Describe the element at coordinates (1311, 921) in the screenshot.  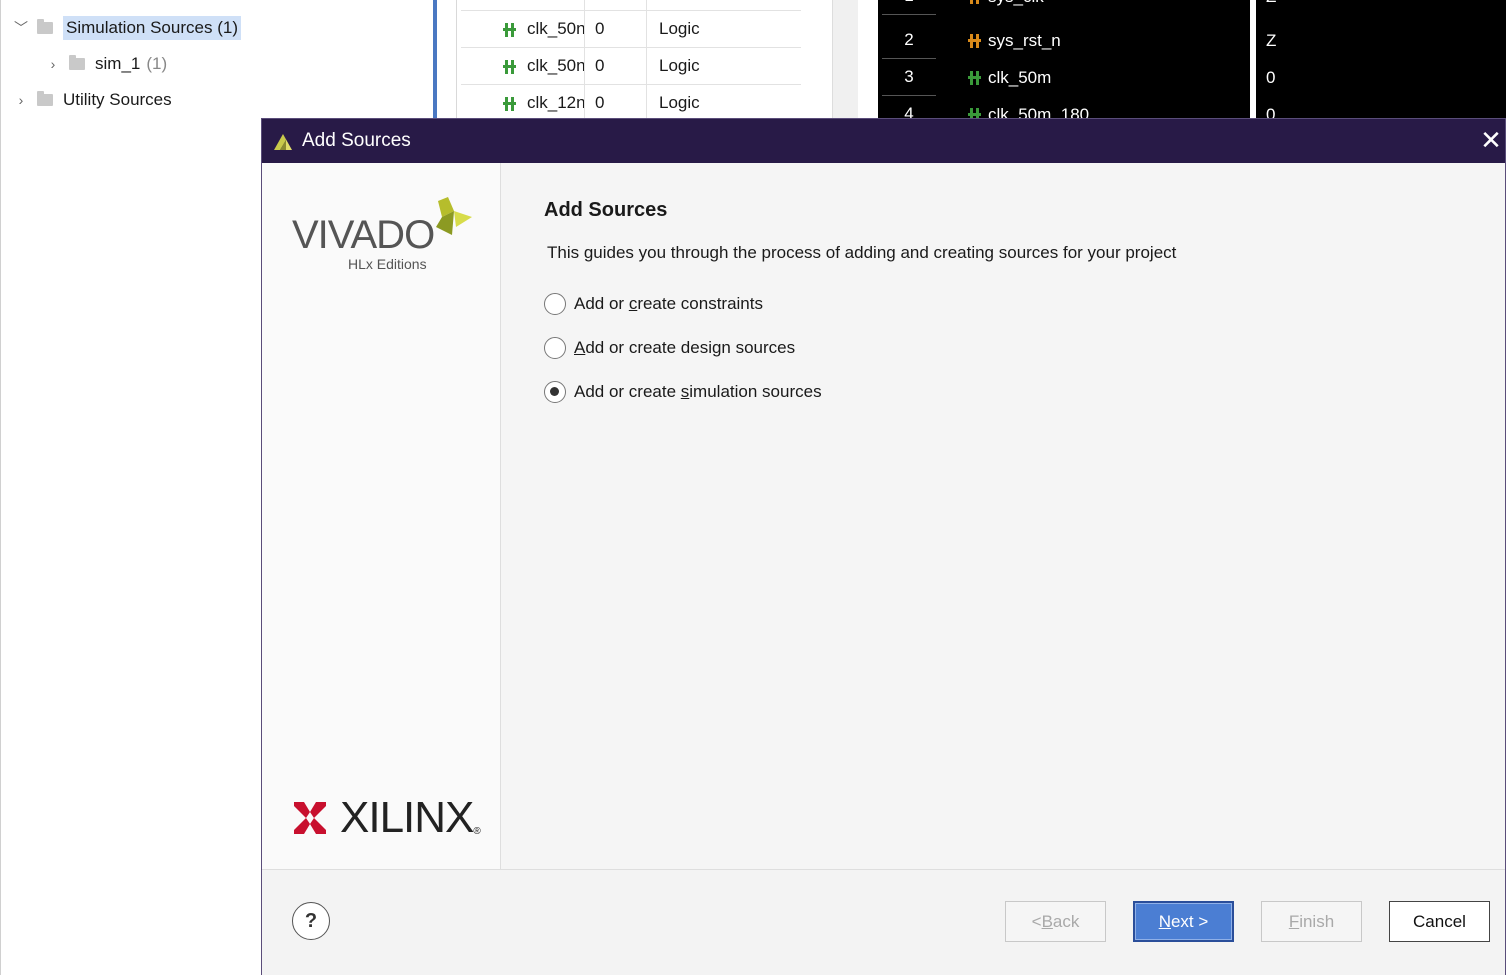
I see `finish-button: Finish` at that location.